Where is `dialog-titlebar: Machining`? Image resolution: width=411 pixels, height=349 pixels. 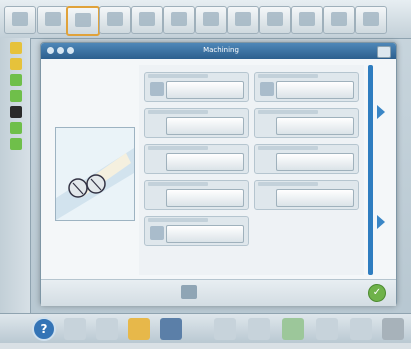
dialog-titlebar: Machining is located at coordinates (218, 51).